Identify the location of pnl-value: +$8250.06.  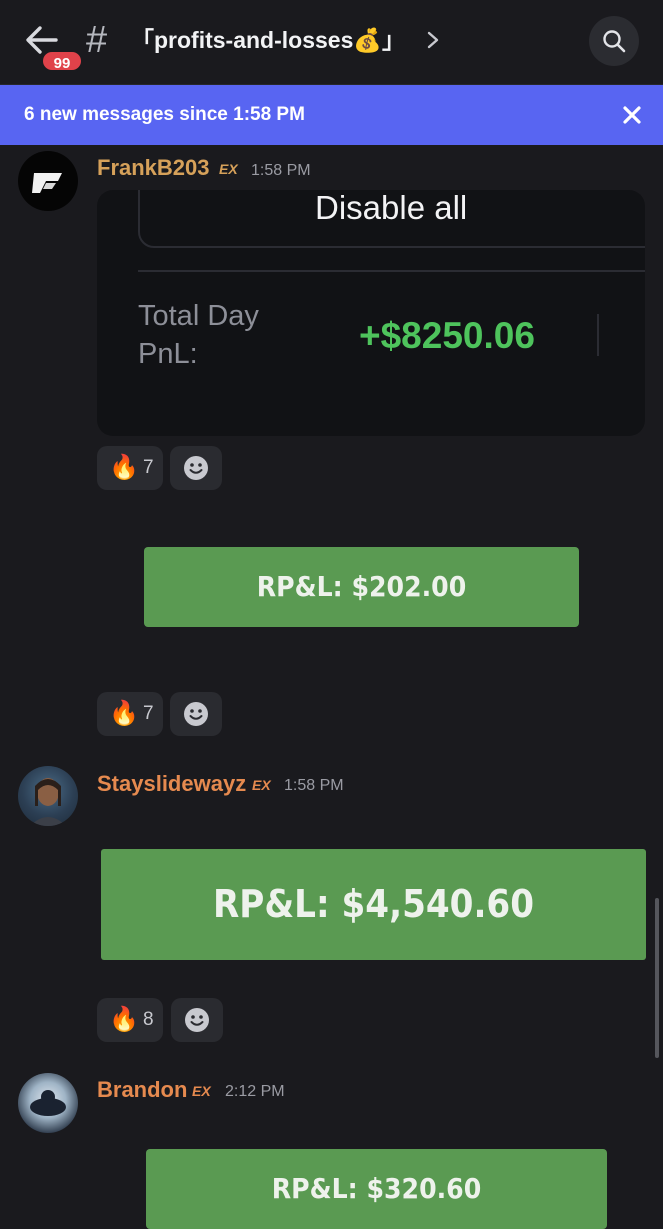
(447, 335).